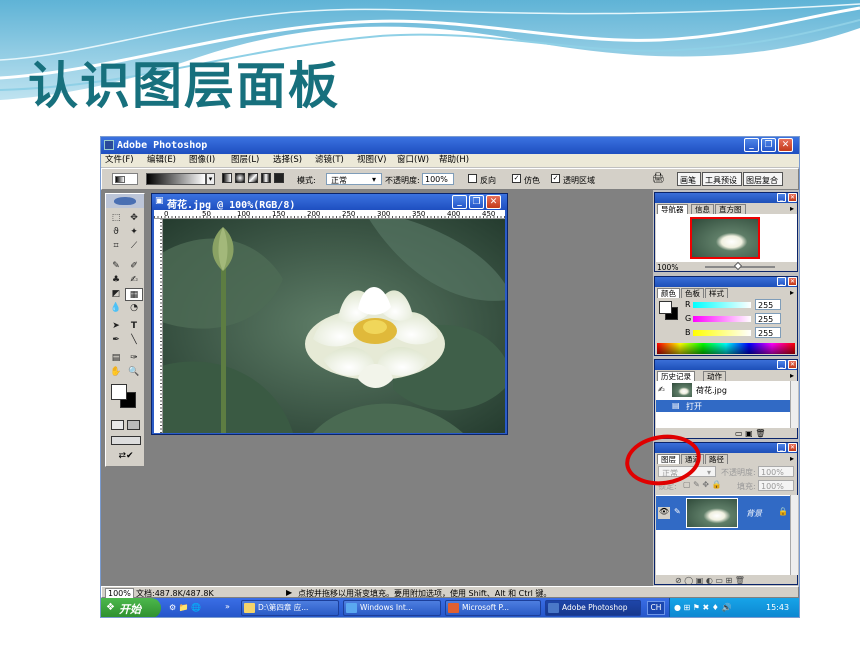 This screenshot has height=645, width=860. What do you see at coordinates (593, 608) in the screenshot?
I see `taskbar-item-photoshop: Adobe Photoshop` at bounding box center [593, 608].